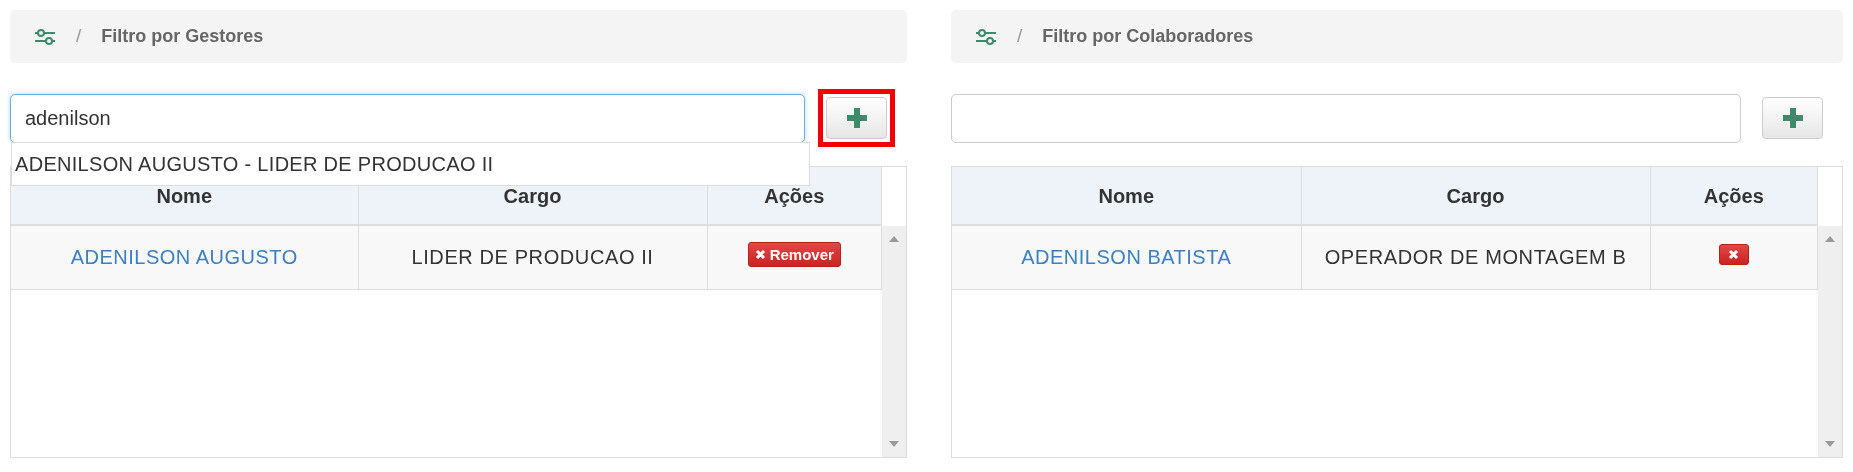 The height and width of the screenshot is (472, 1853). Describe the element at coordinates (794, 254) in the screenshot. I see `remove-button: Remover` at that location.